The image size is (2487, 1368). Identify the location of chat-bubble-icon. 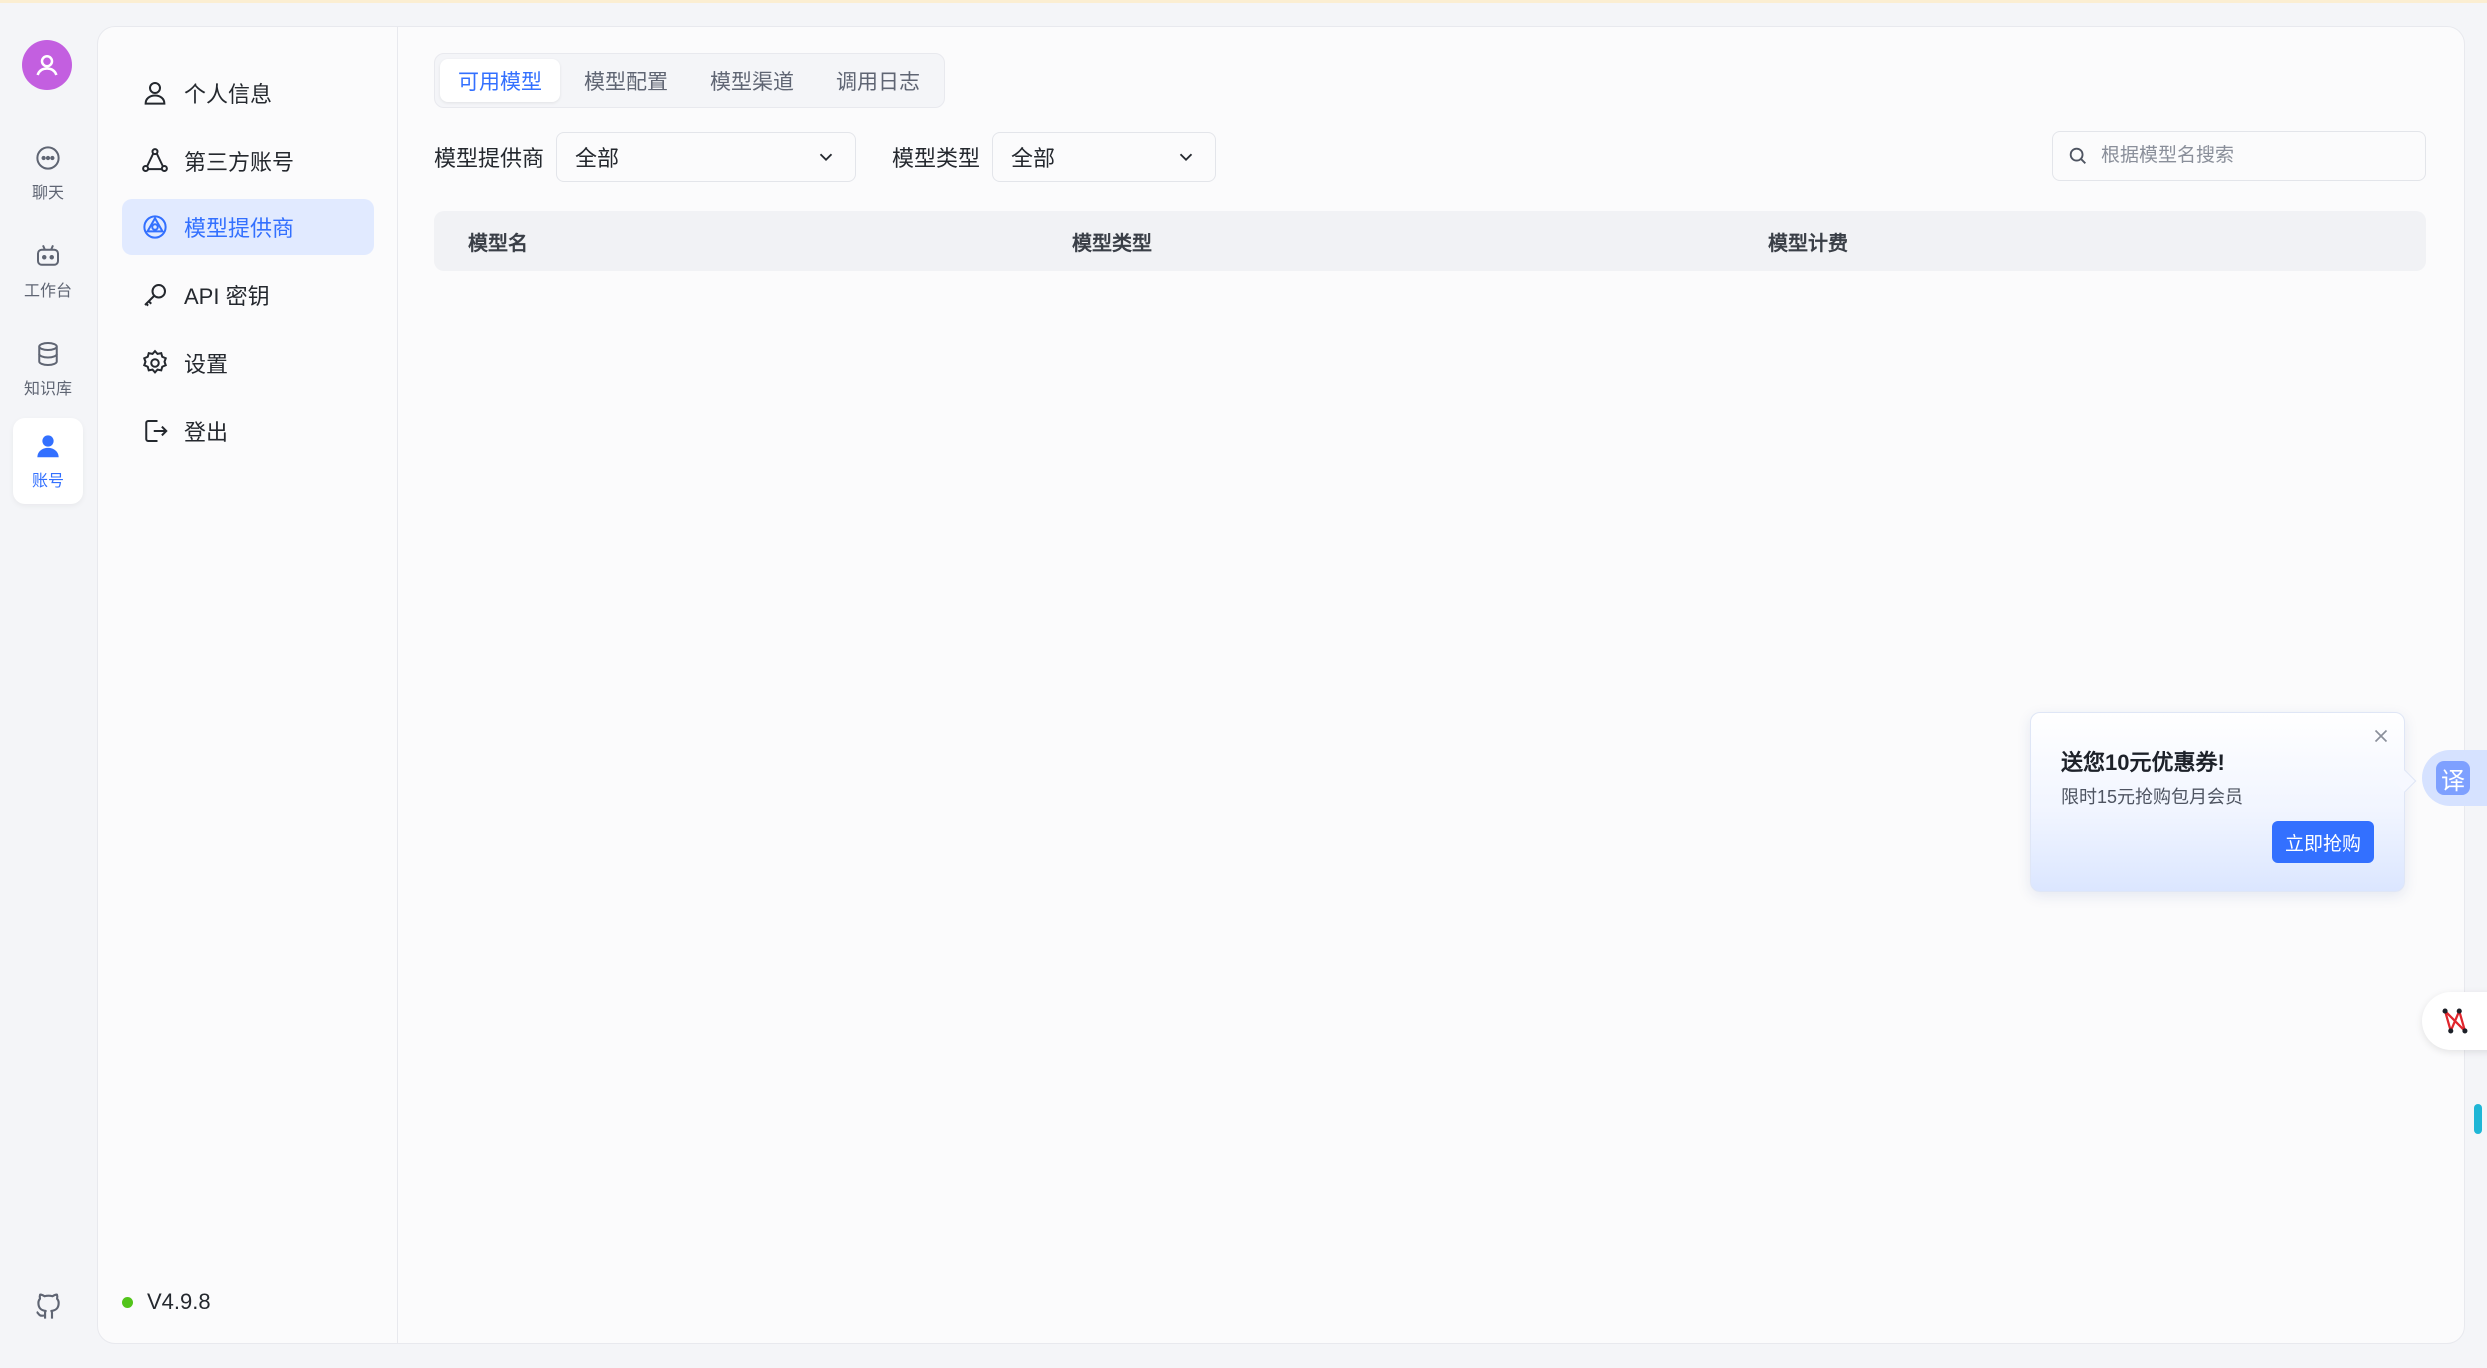
(48, 158).